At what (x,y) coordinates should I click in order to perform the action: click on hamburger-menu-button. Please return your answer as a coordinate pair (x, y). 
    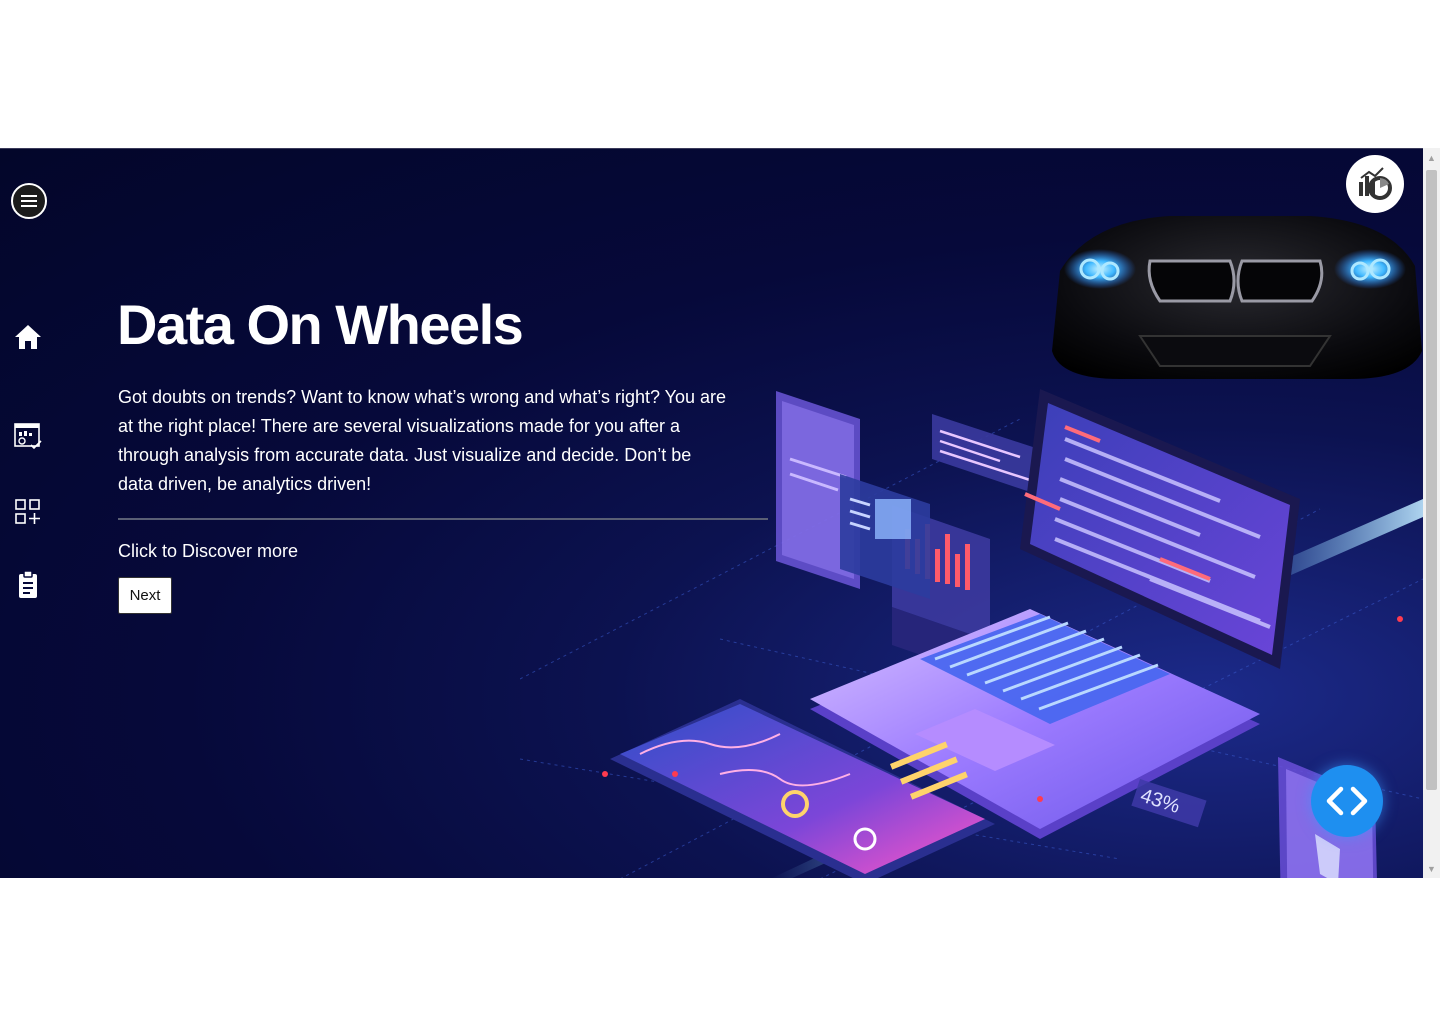
    Looking at the image, I should click on (29, 201).